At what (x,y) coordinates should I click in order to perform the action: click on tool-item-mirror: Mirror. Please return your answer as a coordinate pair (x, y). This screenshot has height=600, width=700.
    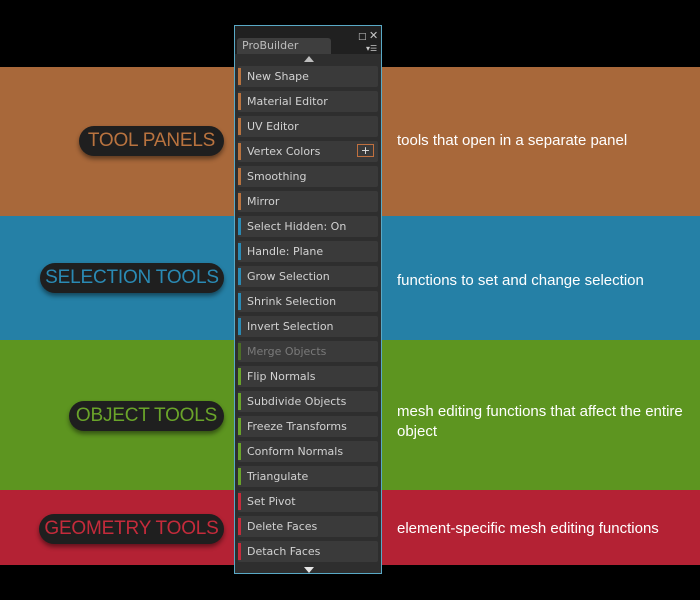
    Looking at the image, I should click on (308, 201).